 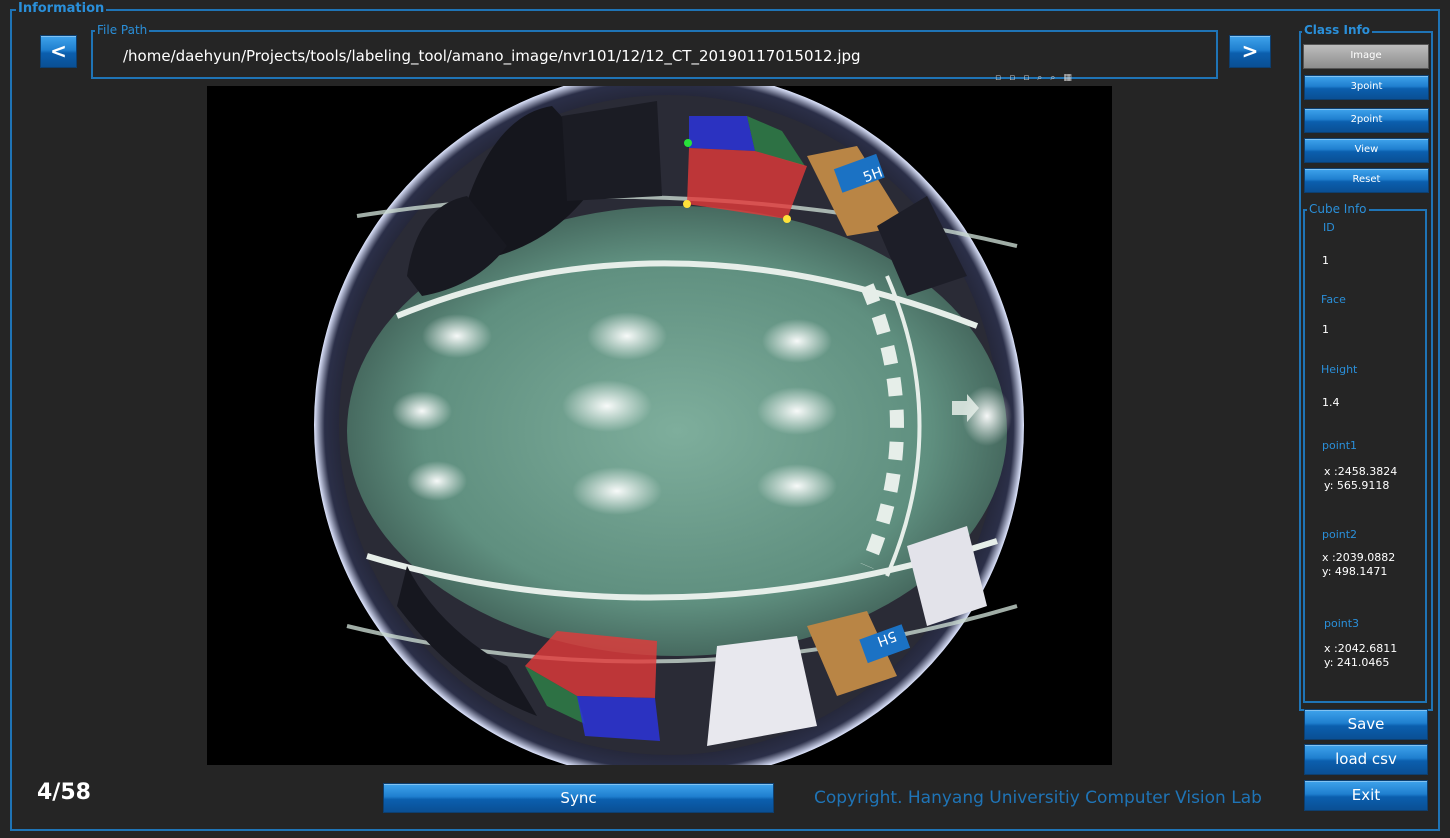 What do you see at coordinates (1250, 51) in the screenshot?
I see `next-image-button: >` at bounding box center [1250, 51].